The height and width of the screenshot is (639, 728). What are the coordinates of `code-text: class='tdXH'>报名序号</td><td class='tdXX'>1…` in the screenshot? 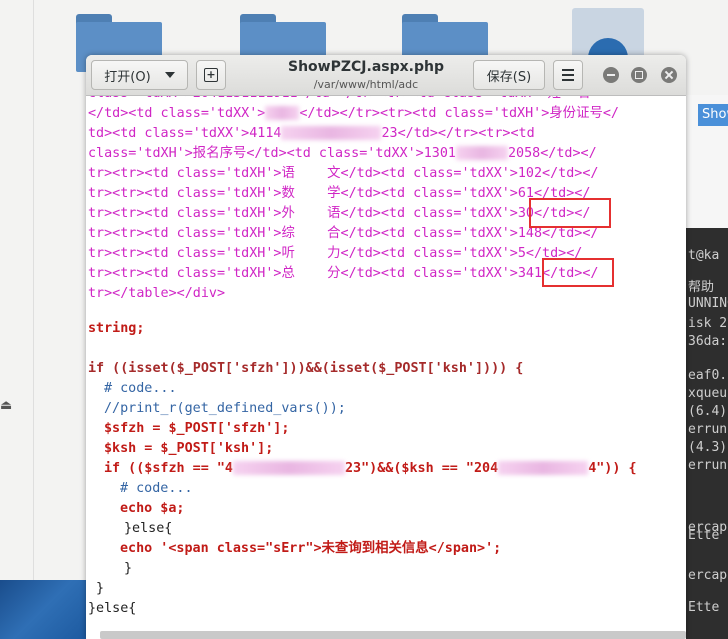 It's located at (272, 153).